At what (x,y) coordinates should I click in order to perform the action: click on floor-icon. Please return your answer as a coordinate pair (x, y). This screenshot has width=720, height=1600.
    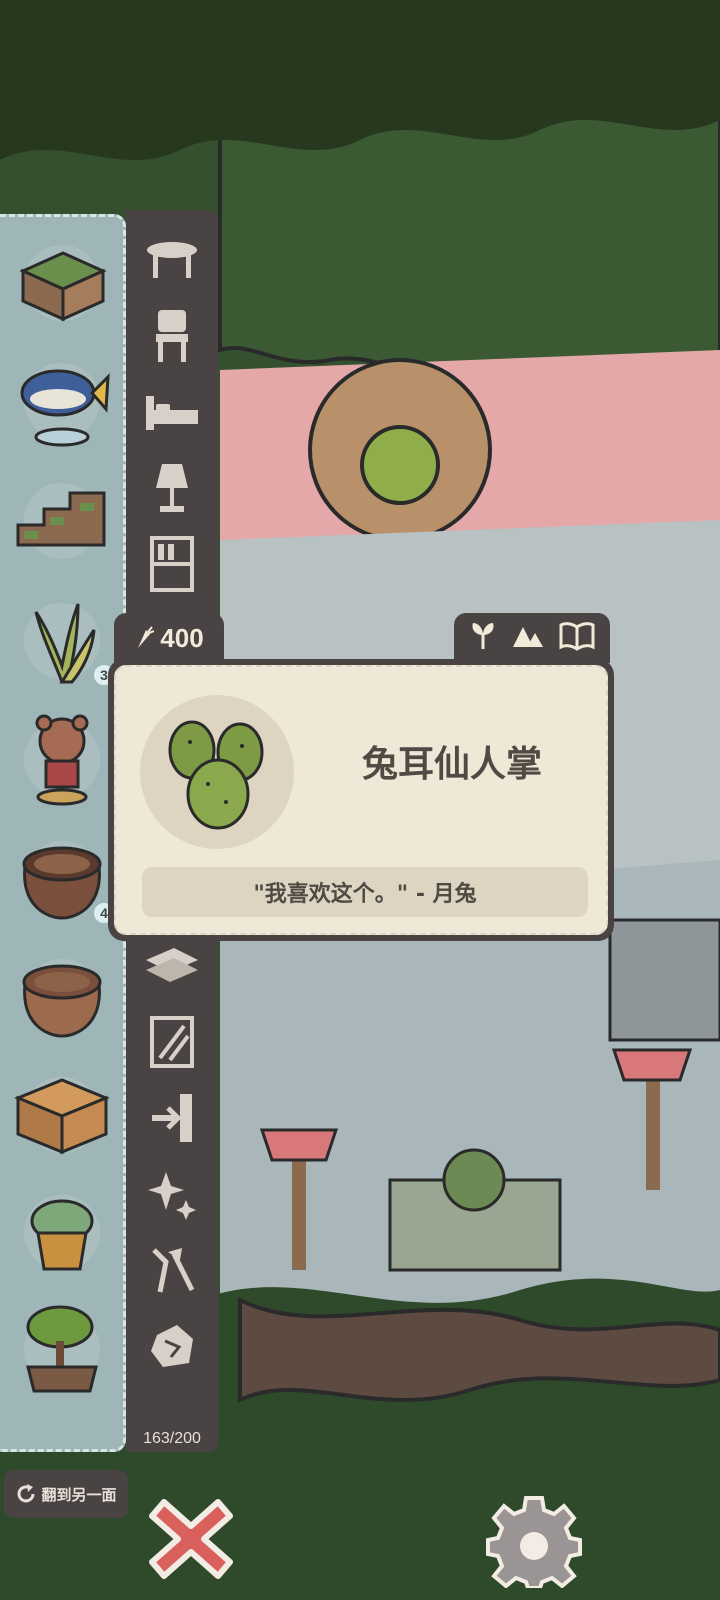
    Looking at the image, I should click on (172, 966).